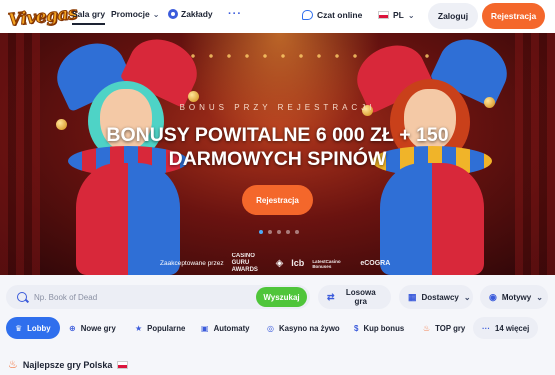 This screenshot has height=375, width=555. Describe the element at coordinates (331, 296) in the screenshot. I see `shuffle-icon: ⇄` at that location.